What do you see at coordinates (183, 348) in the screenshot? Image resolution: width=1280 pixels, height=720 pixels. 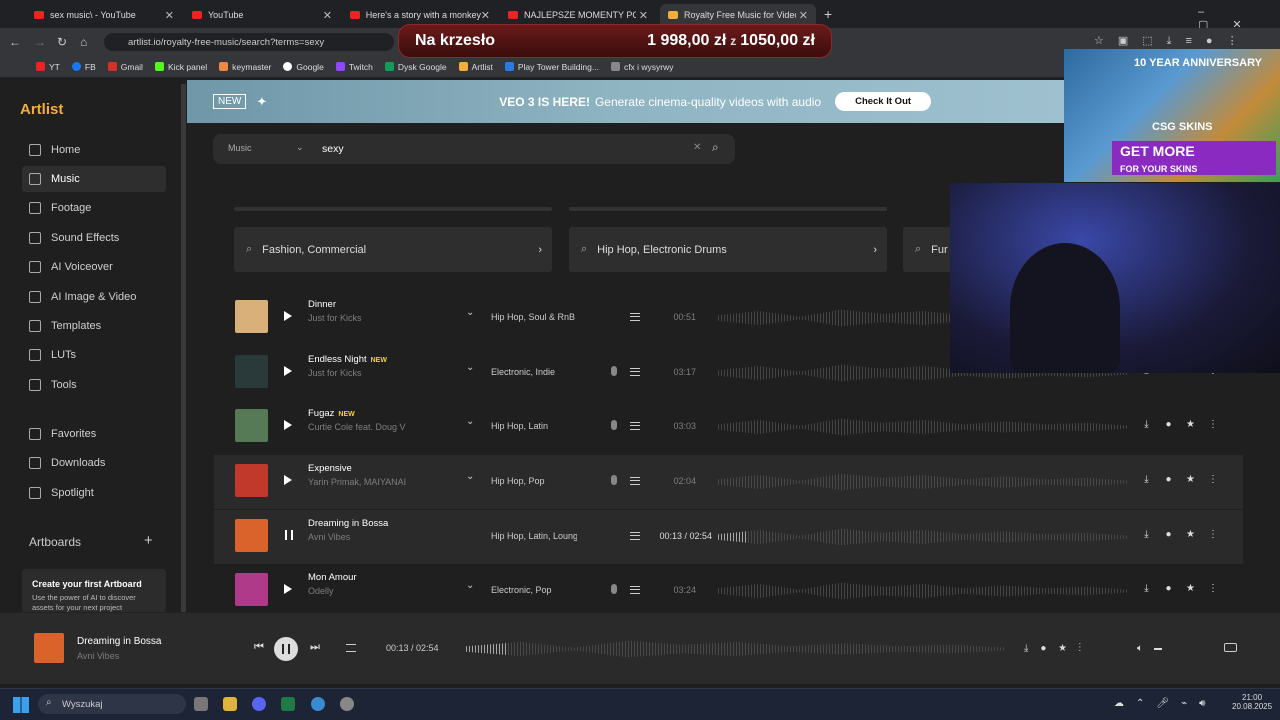 I see `sidebar-scrollbar` at bounding box center [183, 348].